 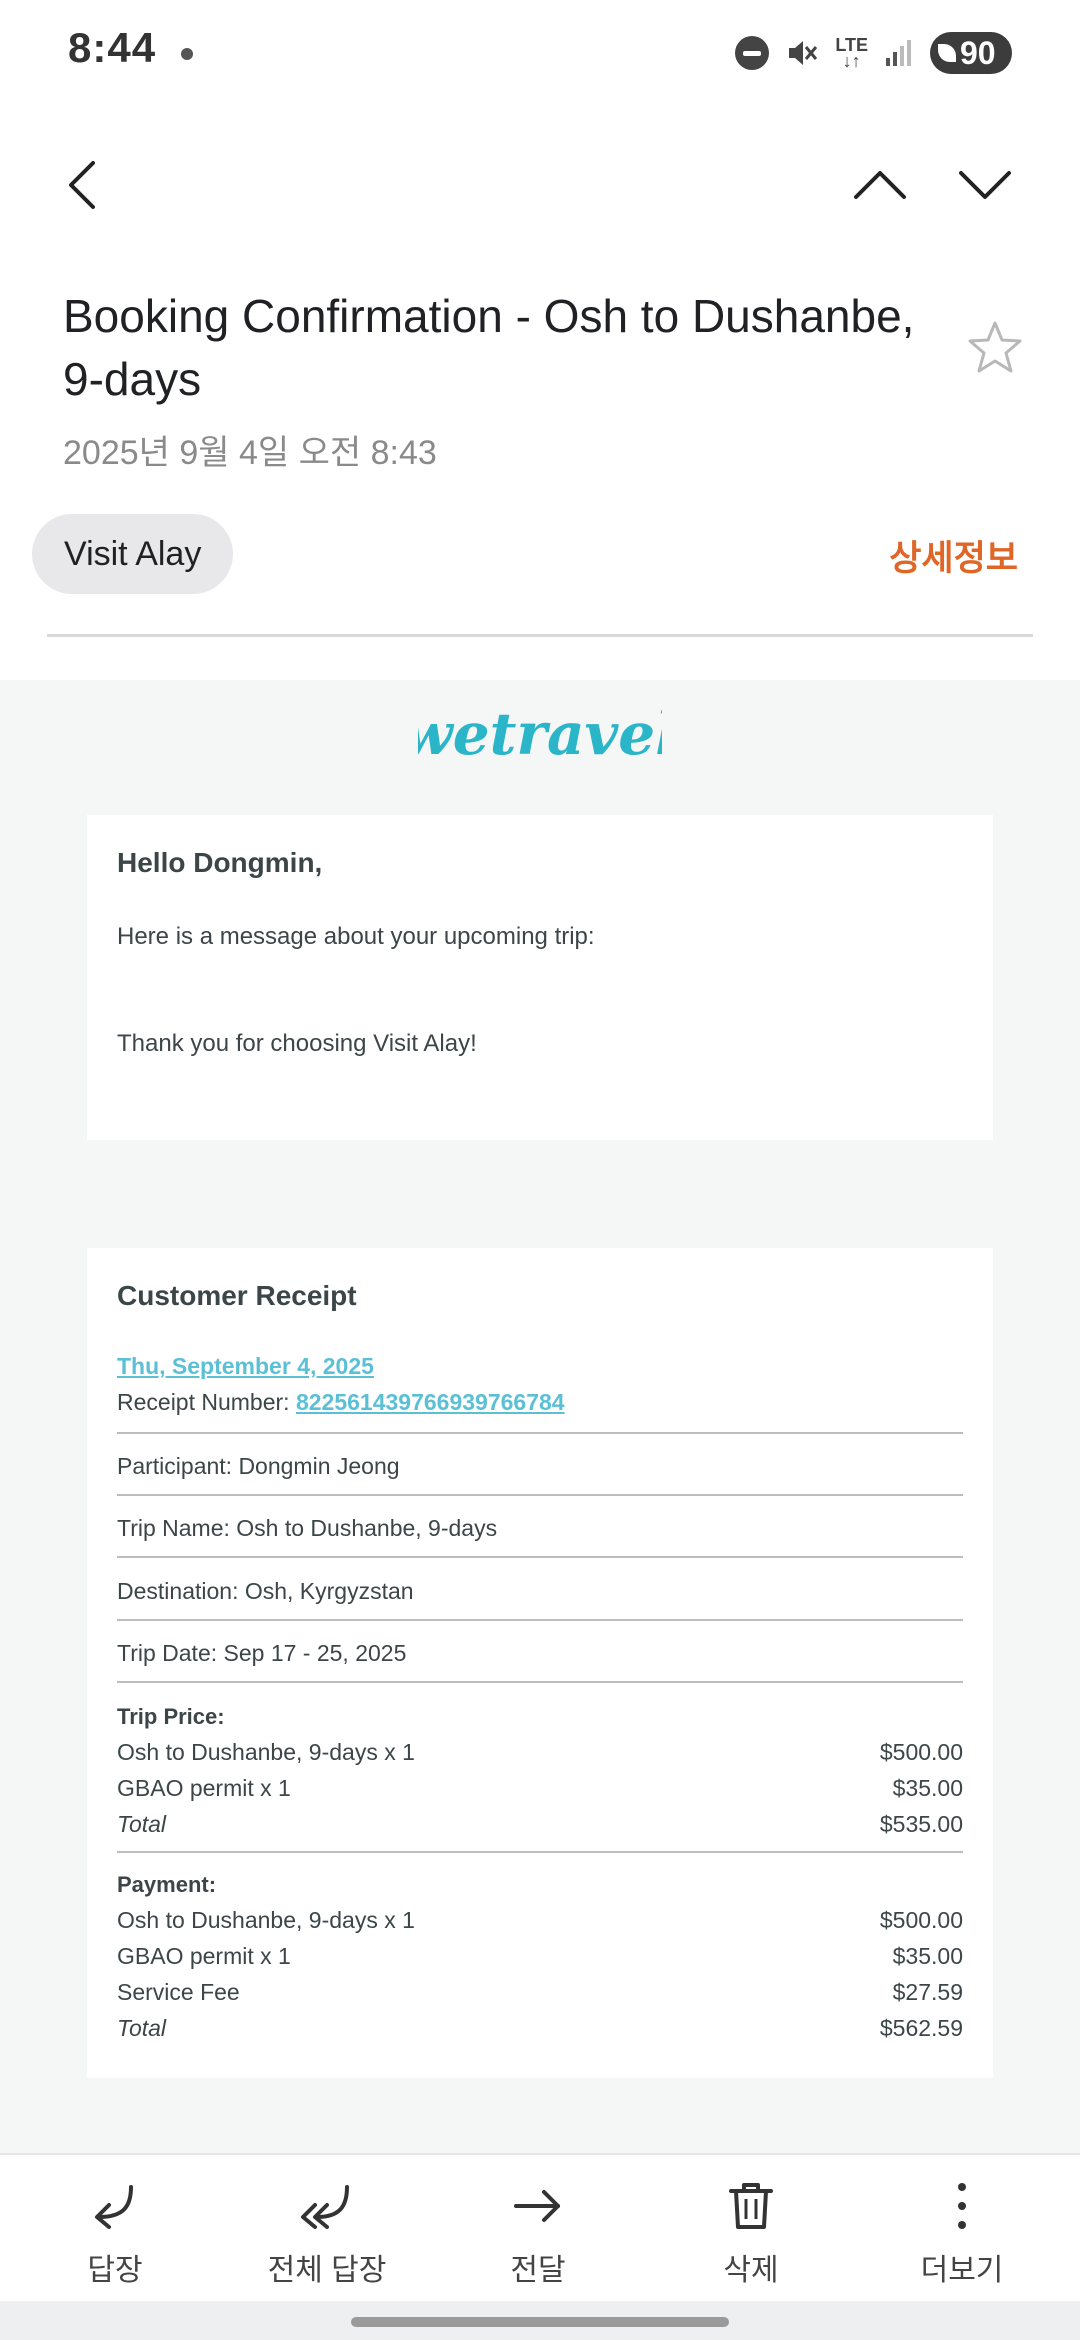 I want to click on home-indicator, so click(x=540, y=2322).